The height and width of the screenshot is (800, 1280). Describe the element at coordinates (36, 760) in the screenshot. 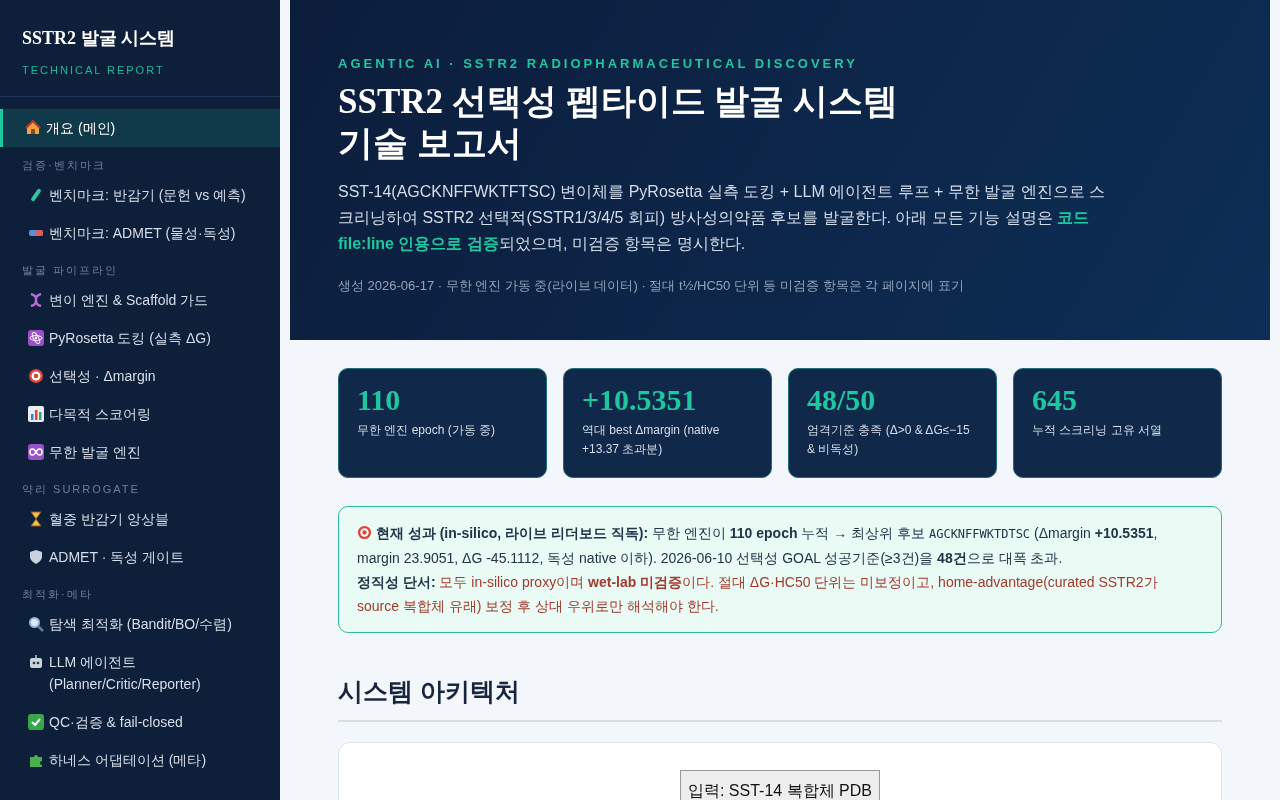

I see `puzzle-icon` at that location.